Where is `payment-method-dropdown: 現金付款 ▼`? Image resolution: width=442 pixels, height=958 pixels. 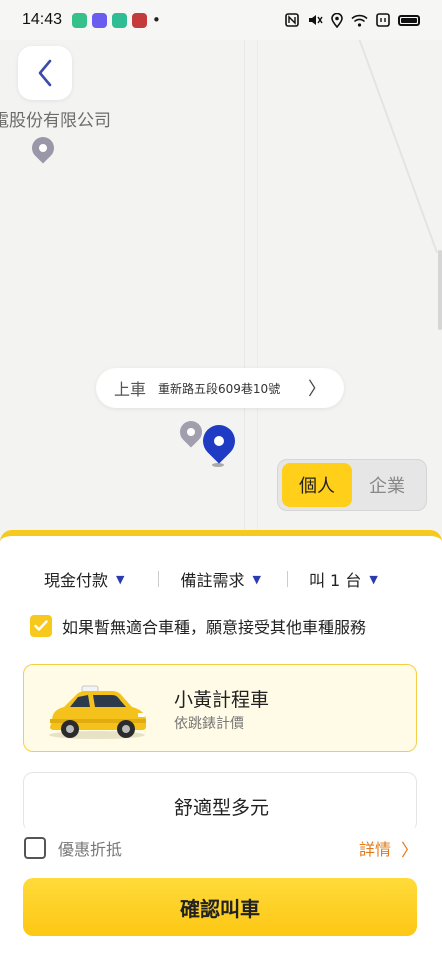
payment-method-dropdown: 現金付款 ▼ is located at coordinates (84, 579).